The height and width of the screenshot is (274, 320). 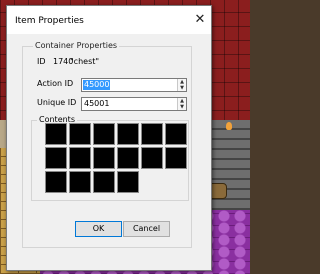 I want to click on contents-slot-grid, so click(x=118, y=158).